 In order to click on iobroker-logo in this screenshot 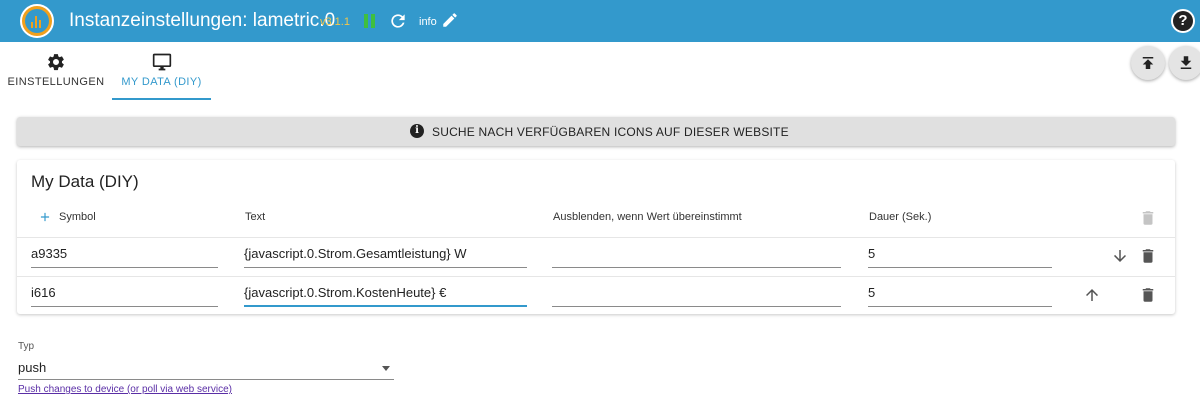, I will do `click(37, 21)`.